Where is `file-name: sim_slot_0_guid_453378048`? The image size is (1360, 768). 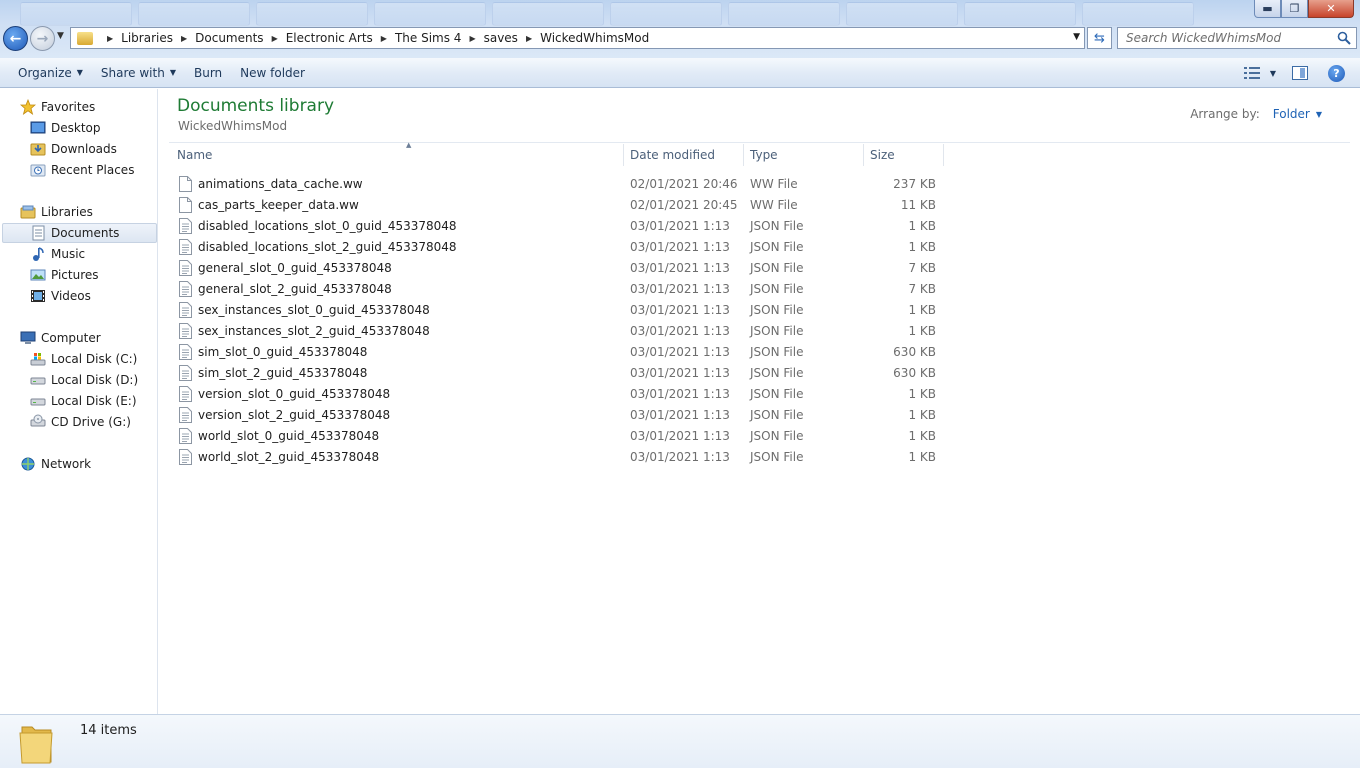
file-name: sim_slot_0_guid_453378048 is located at coordinates (283, 352).